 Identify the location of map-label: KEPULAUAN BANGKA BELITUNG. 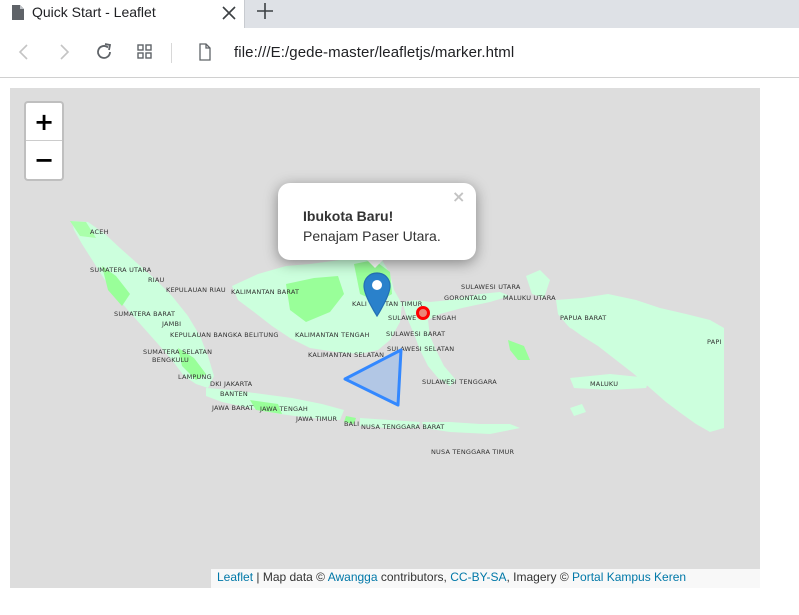
(224, 335).